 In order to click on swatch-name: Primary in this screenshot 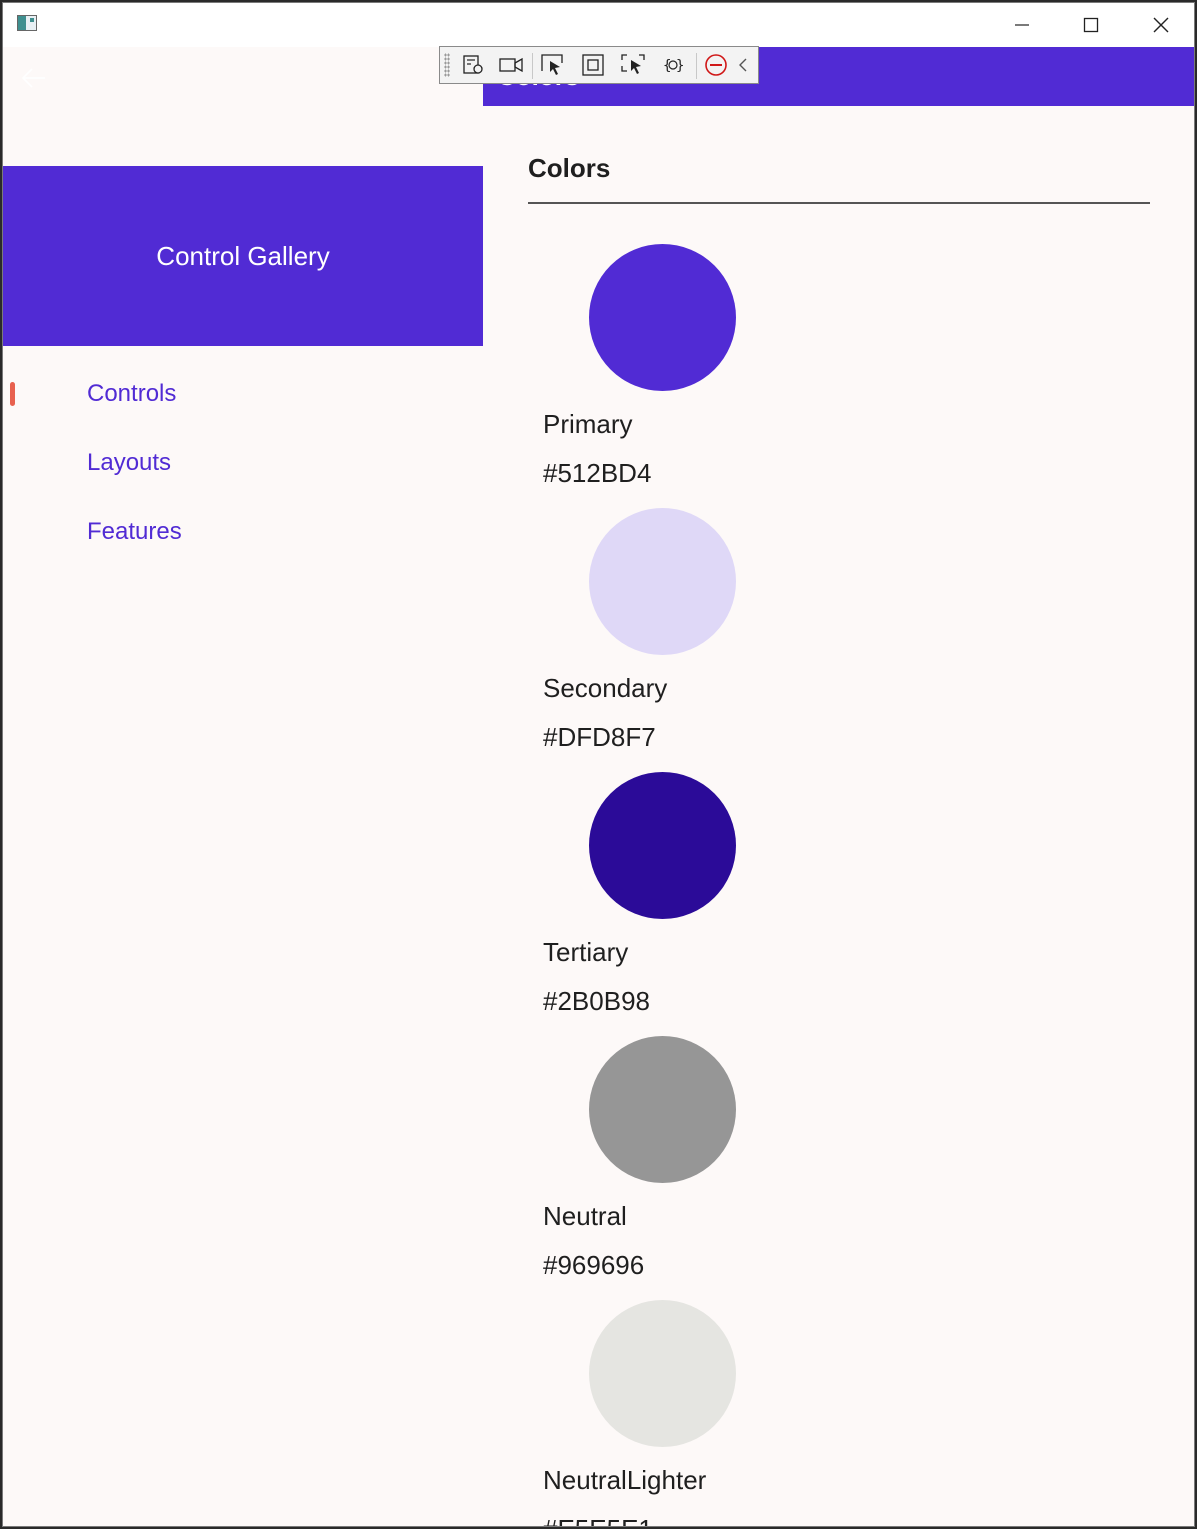, I will do `click(588, 424)`.